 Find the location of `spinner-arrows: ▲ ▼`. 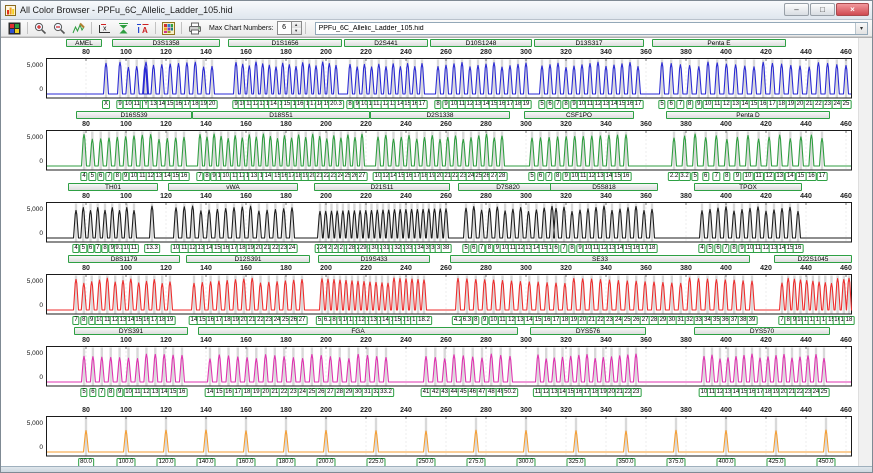

spinner-arrows: ▲ ▼ is located at coordinates (295, 28).